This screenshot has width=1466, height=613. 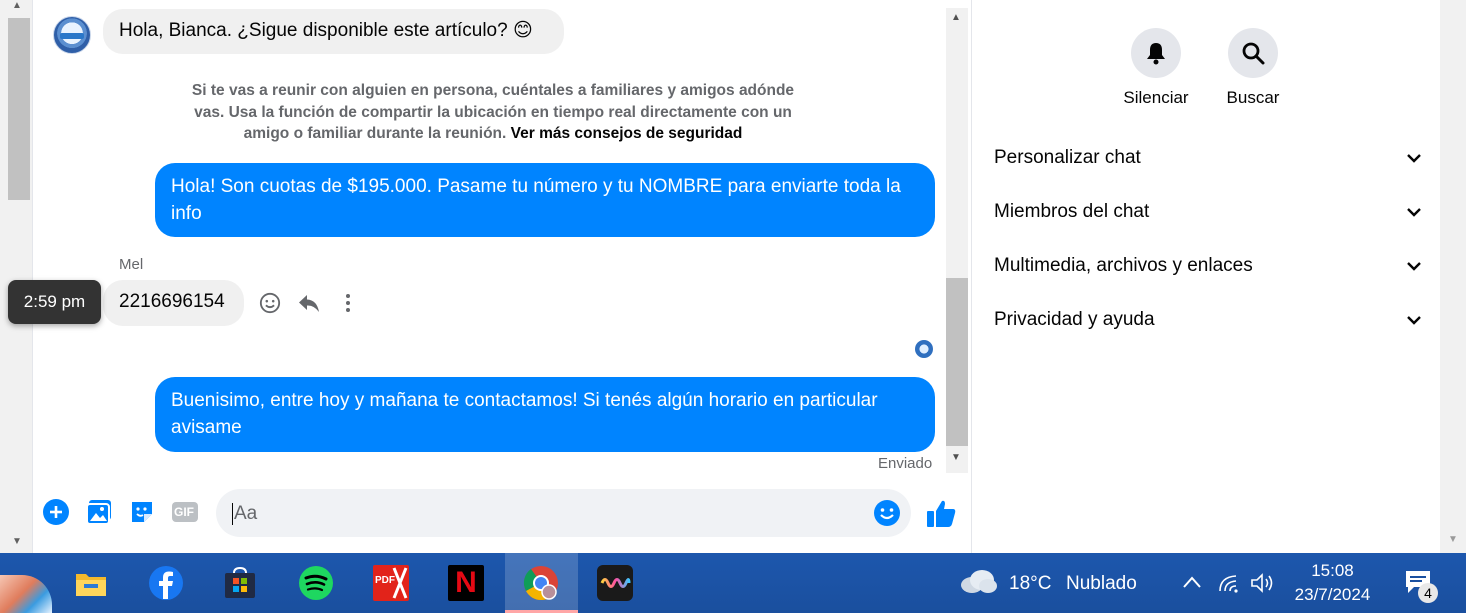 What do you see at coordinates (1209, 158) in the screenshot?
I see `section-customize-chat: Personalizar chat` at bounding box center [1209, 158].